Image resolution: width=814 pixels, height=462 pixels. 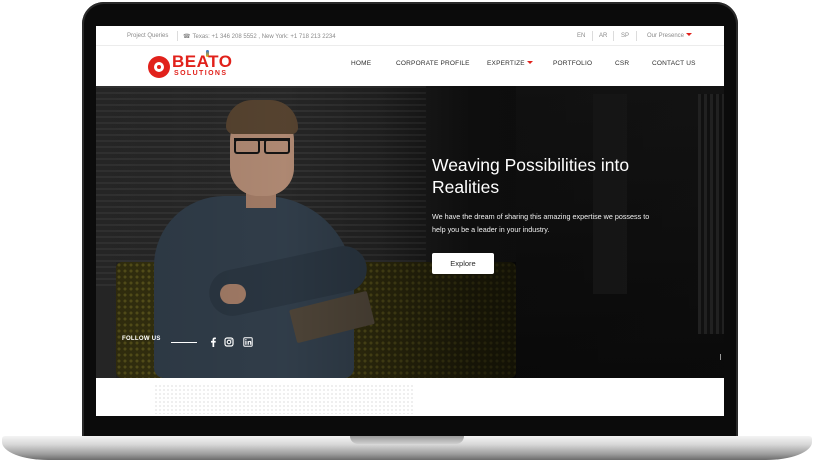 I want to click on nav-expertize: EXPERTIZE, so click(x=510, y=63).